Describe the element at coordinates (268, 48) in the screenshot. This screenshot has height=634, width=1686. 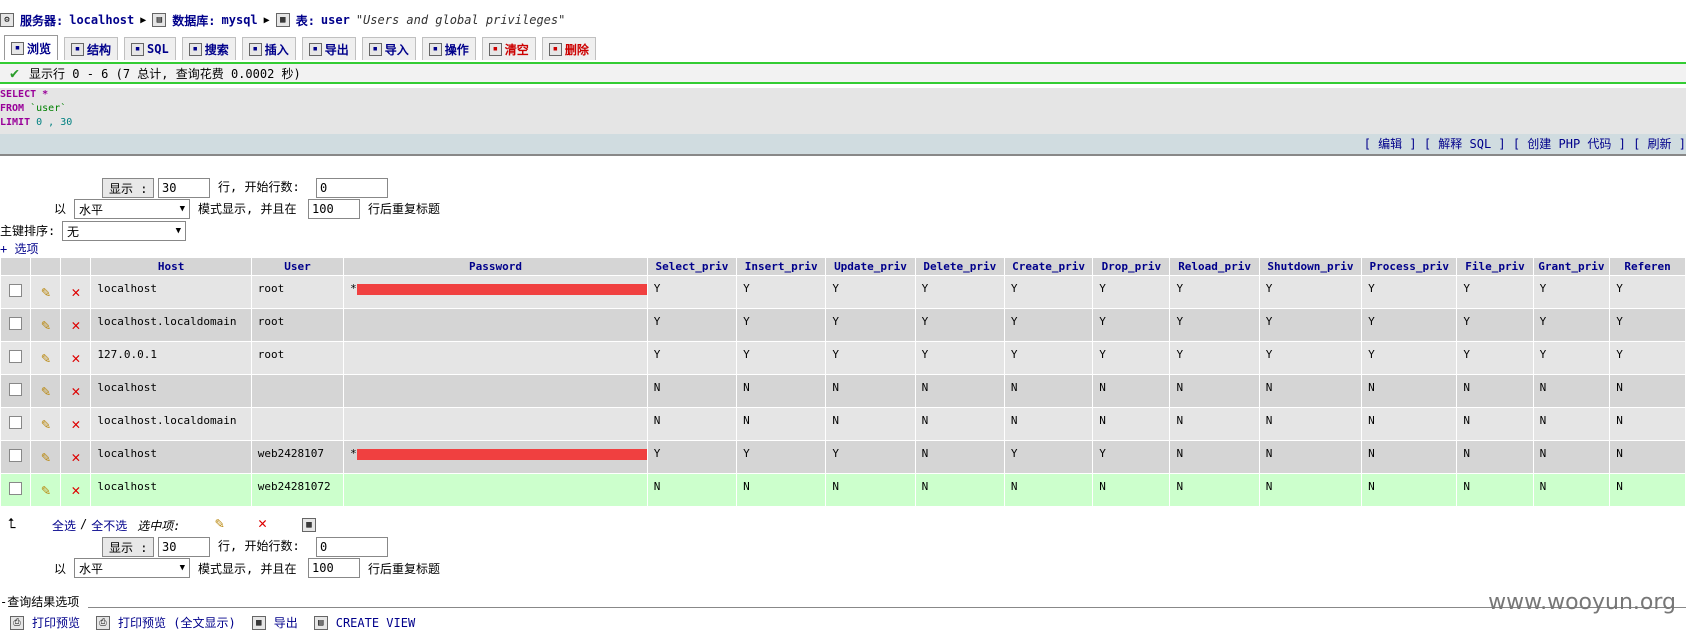
I see `tab-insert: ▪ 插入` at that location.